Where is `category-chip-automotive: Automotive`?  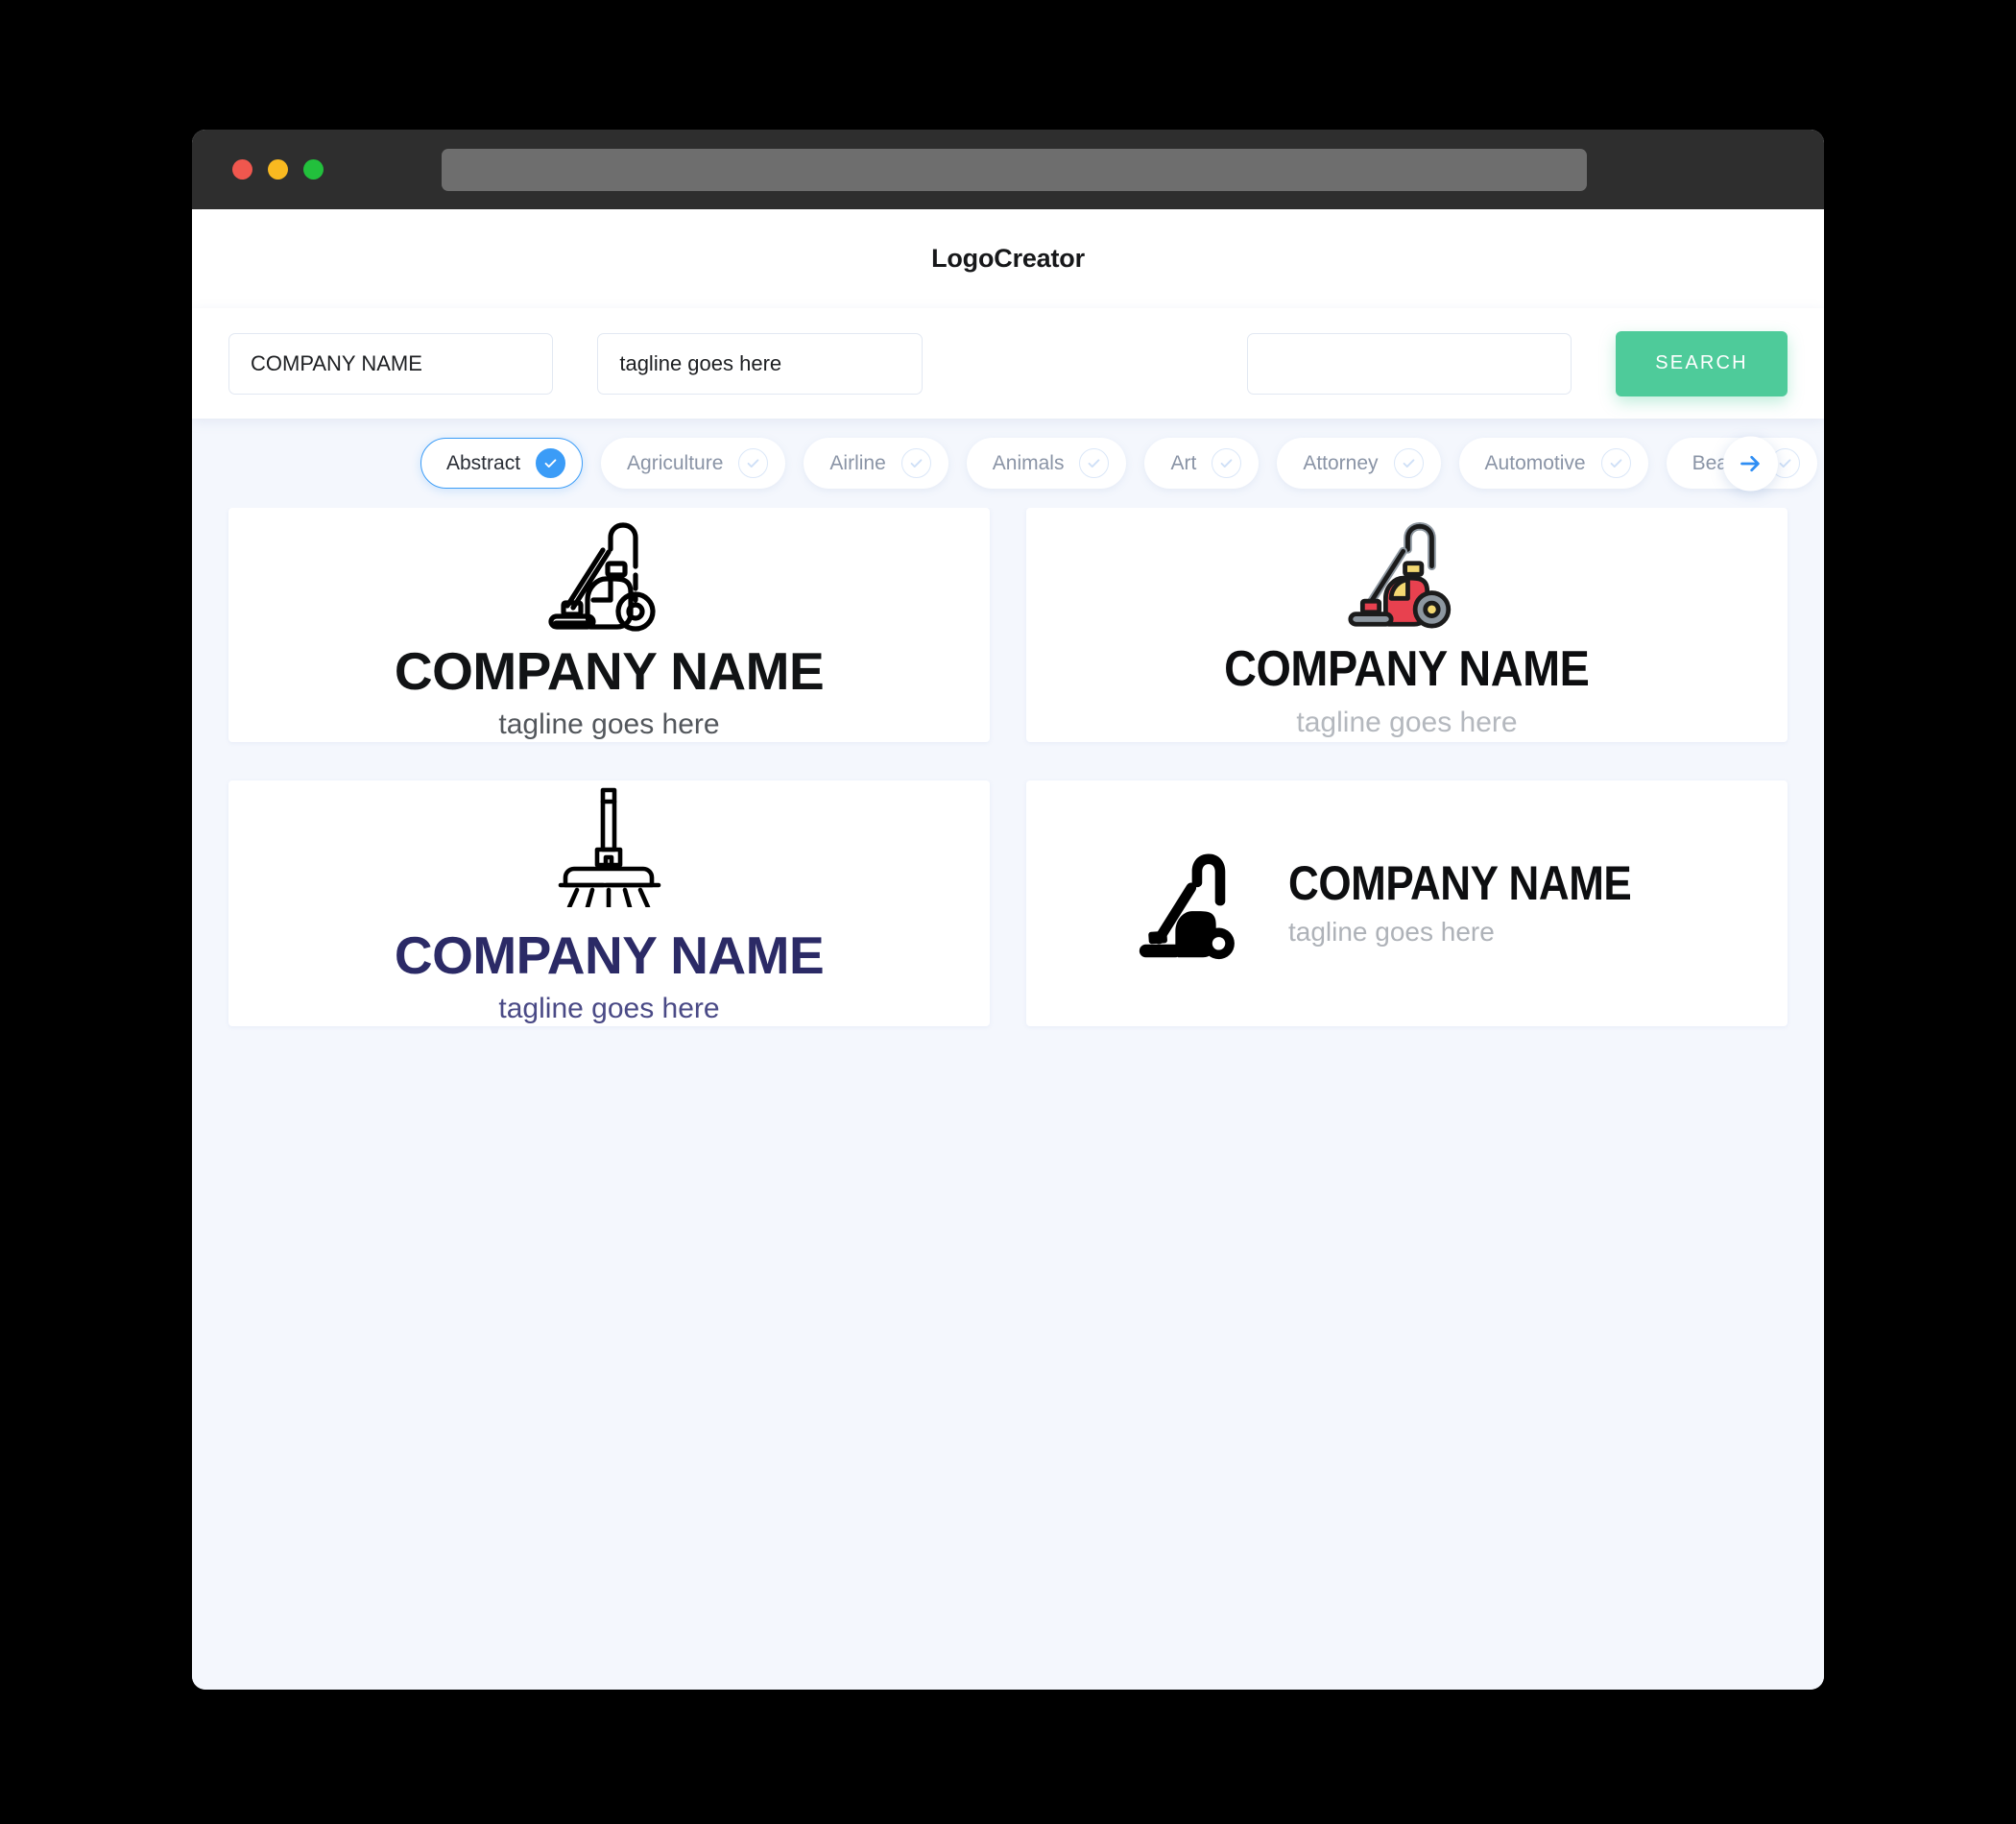
category-chip-automotive: Automotive is located at coordinates (1553, 464).